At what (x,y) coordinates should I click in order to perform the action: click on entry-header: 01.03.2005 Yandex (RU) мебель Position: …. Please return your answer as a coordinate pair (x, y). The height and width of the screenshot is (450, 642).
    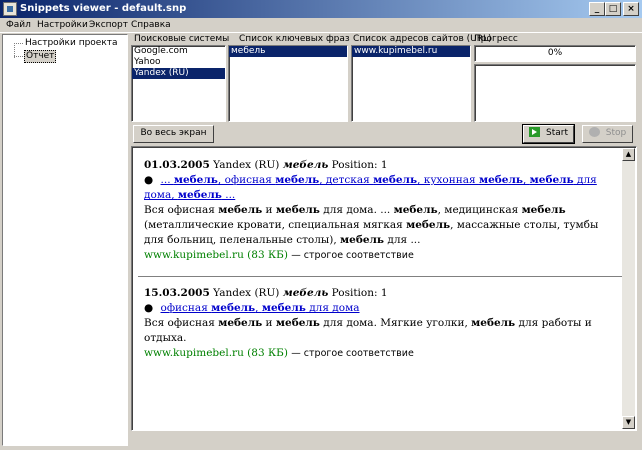
    Looking at the image, I should click on (382, 165).